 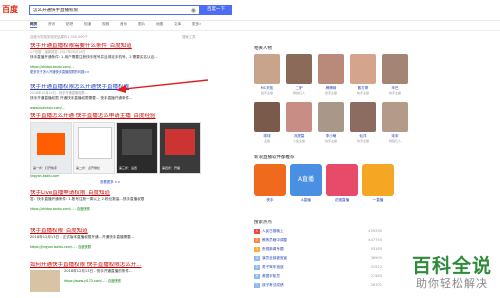 What do you see at coordinates (306, 200) in the screenshot?
I see `app-name: A直播` at bounding box center [306, 200].